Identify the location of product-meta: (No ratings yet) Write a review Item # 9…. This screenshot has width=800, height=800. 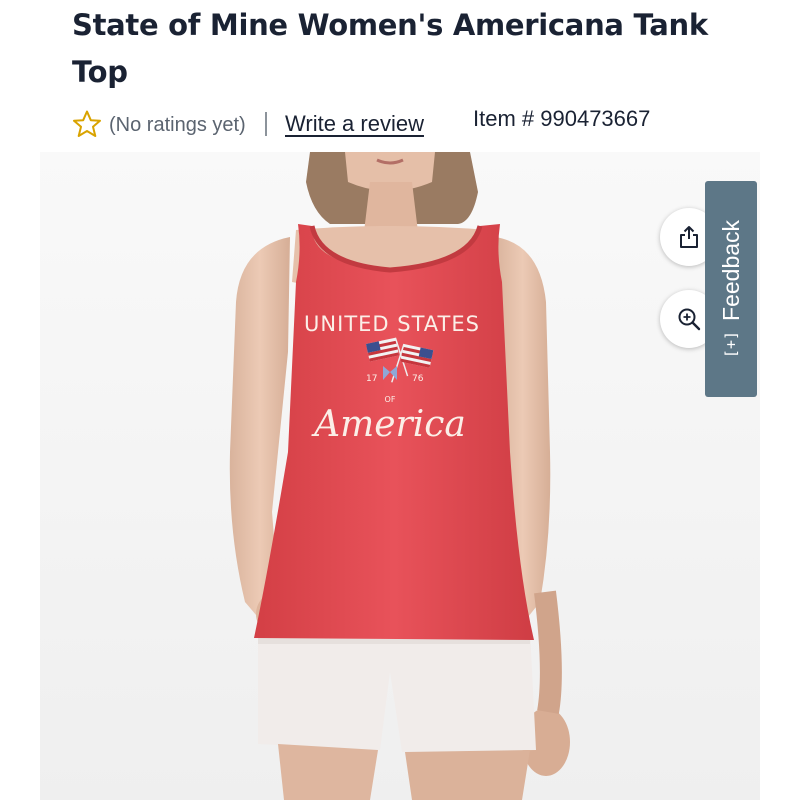
(402, 124).